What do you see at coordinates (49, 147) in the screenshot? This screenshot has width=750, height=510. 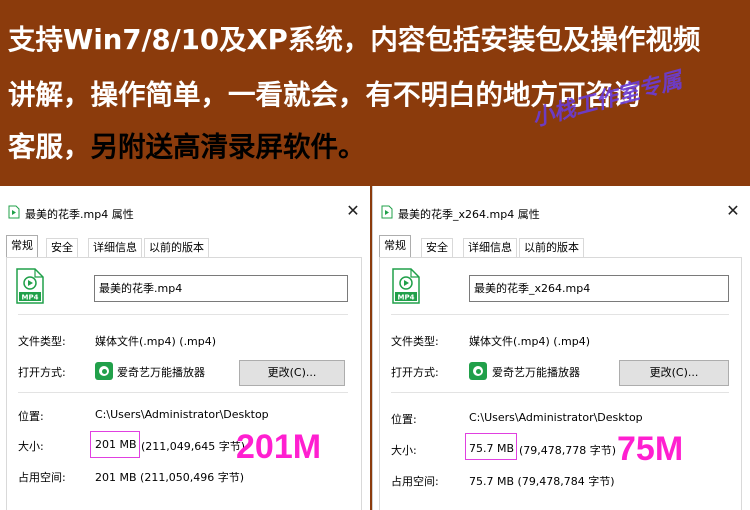 I see `banner-line-3-a: 客服，` at bounding box center [49, 147].